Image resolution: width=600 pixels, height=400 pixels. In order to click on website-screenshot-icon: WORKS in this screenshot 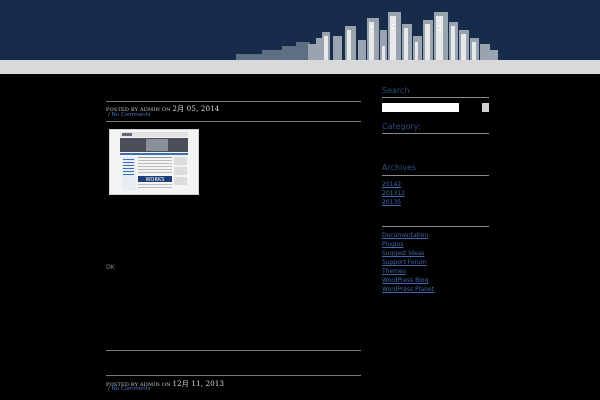, I will do `click(154, 162)`.